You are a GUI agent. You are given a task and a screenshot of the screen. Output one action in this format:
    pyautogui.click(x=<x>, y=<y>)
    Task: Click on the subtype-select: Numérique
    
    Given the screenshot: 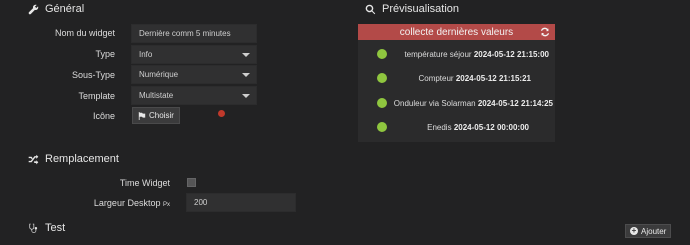 What is the action you would take?
    pyautogui.click(x=194, y=74)
    